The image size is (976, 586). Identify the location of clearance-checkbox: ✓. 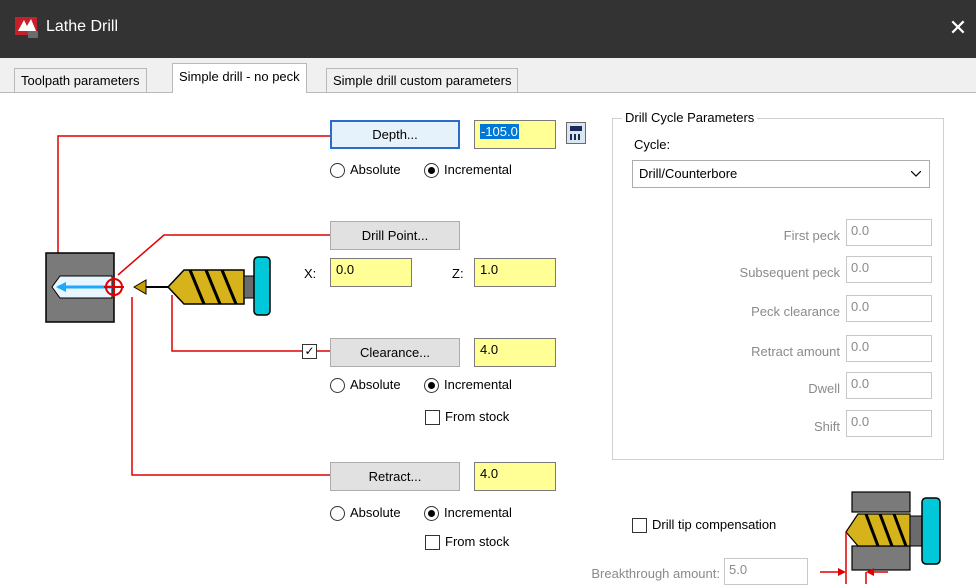
(309, 351).